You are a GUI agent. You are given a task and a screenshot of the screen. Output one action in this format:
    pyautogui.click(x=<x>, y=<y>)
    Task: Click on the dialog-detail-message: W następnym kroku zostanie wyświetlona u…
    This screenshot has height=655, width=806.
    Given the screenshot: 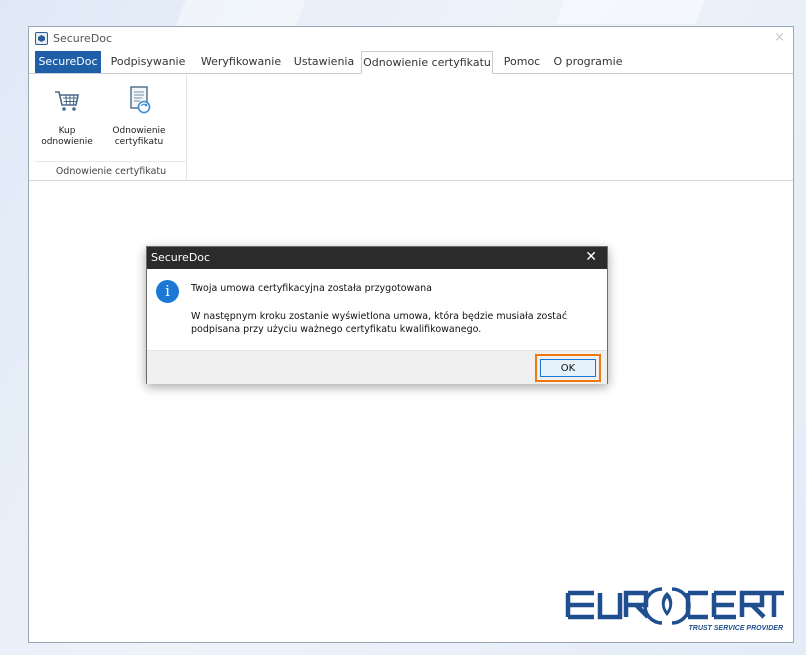 What is the action you would take?
    pyautogui.click(x=379, y=323)
    